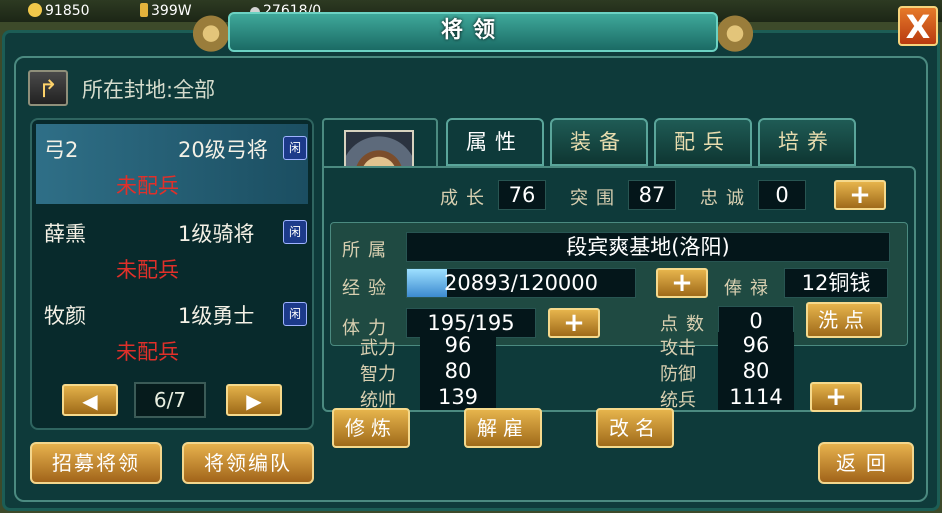  I want to click on back-arrow-icon: ↱, so click(48, 88).